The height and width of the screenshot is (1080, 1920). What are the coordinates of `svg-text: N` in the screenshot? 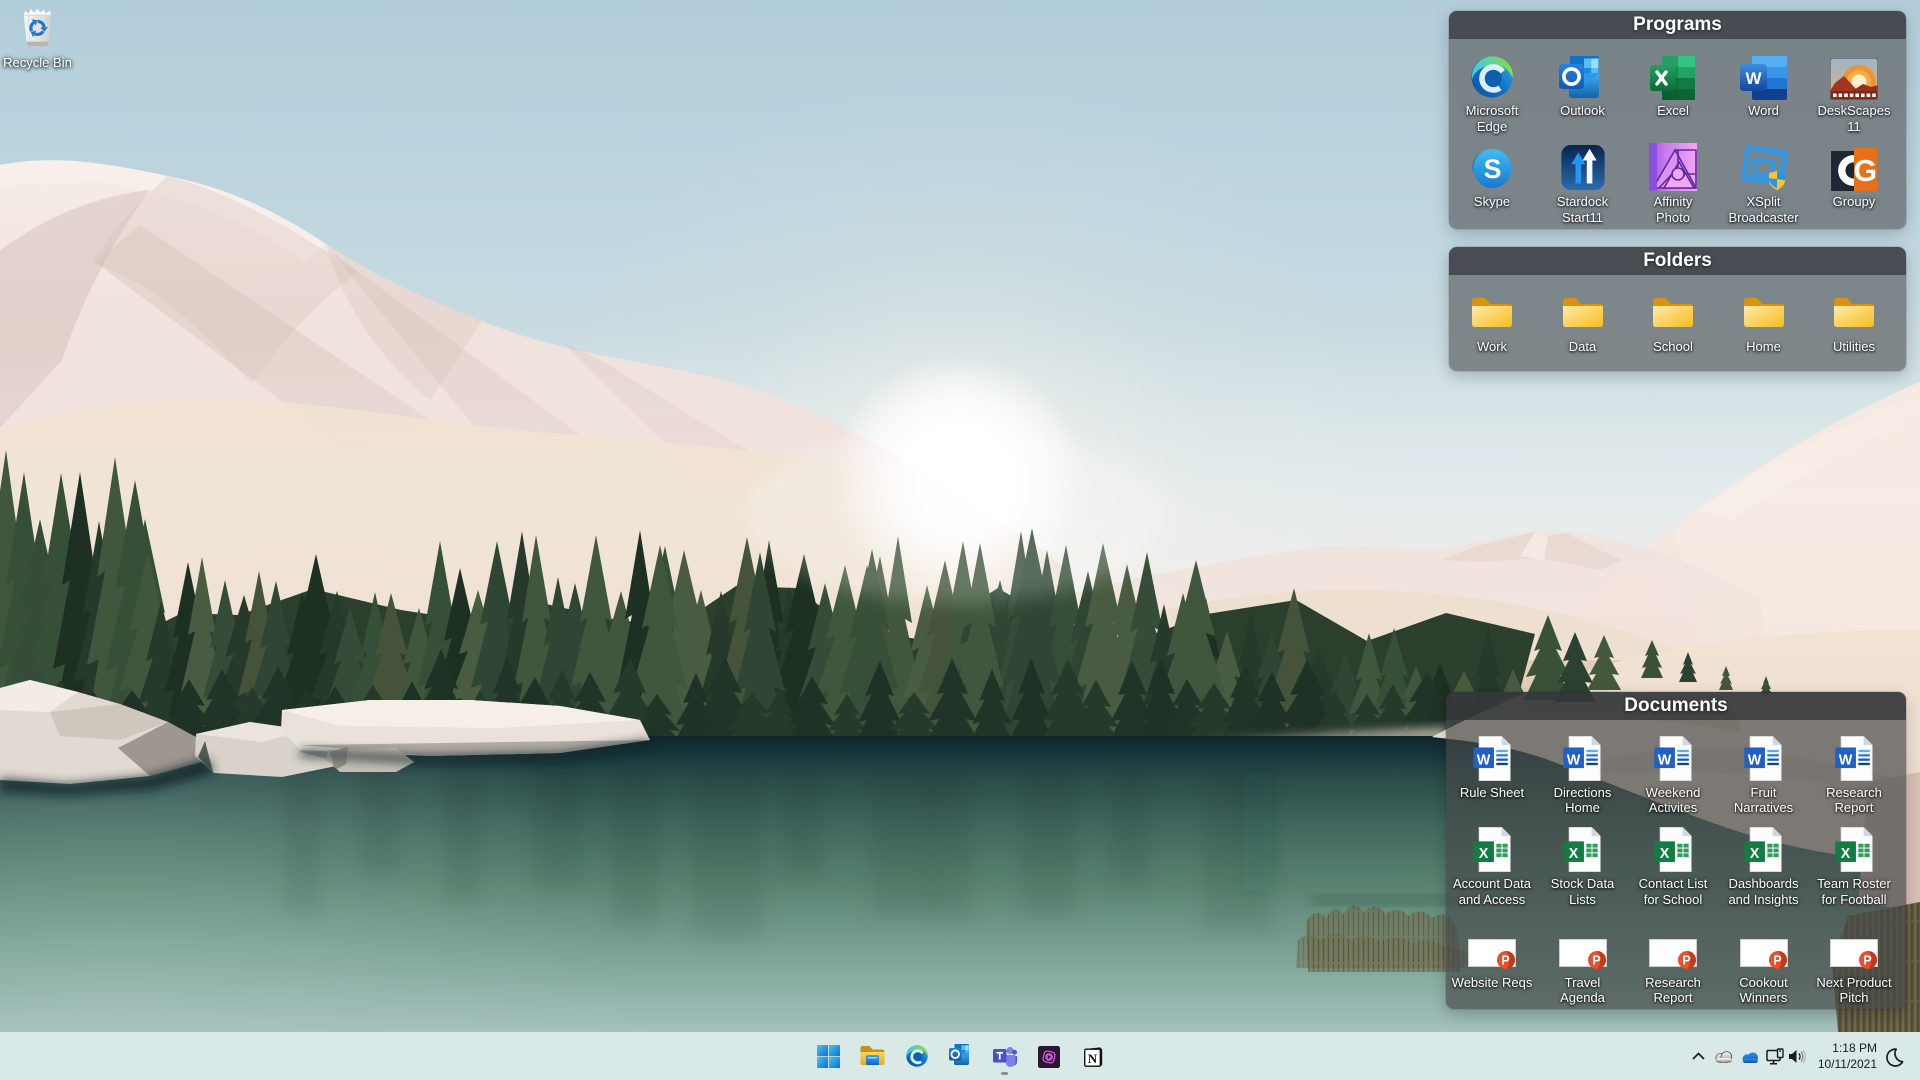 It's located at (1093, 1059).